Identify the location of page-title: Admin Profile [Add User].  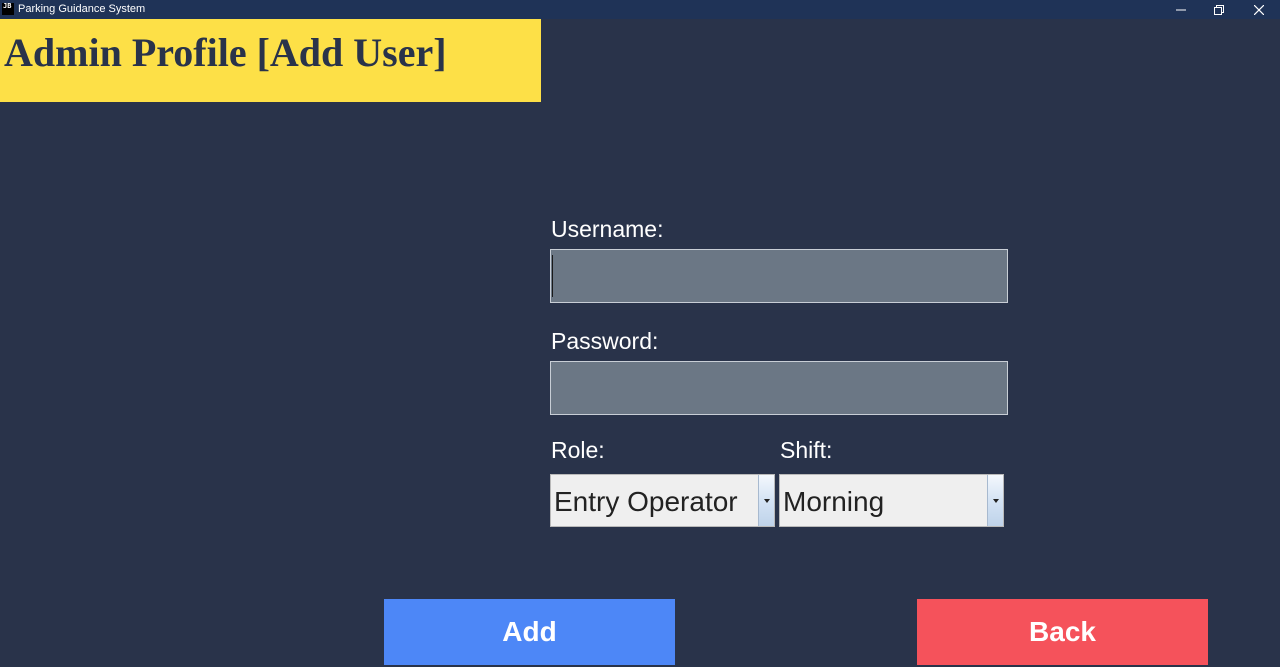
(225, 52).